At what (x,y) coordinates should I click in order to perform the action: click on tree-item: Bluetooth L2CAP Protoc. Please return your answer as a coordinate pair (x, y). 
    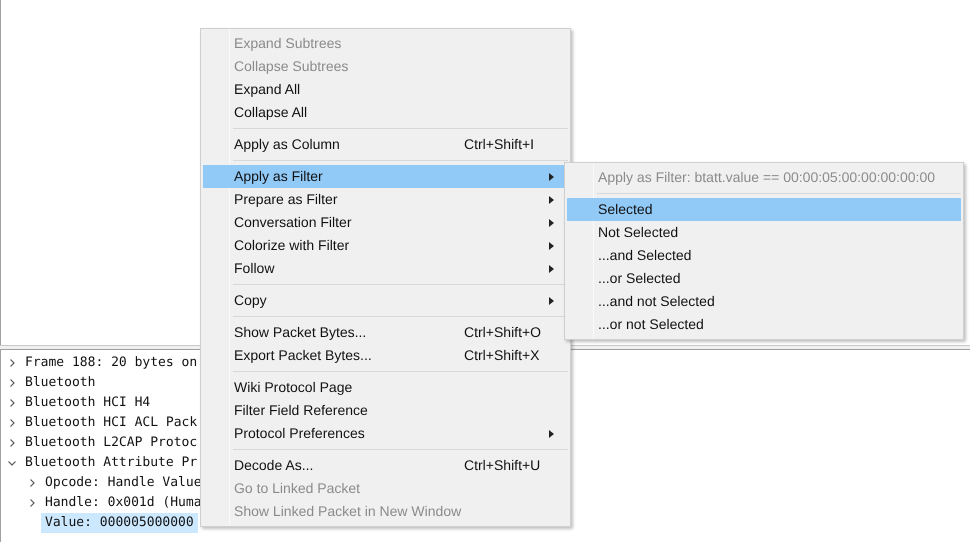
    Looking at the image, I should click on (111, 443).